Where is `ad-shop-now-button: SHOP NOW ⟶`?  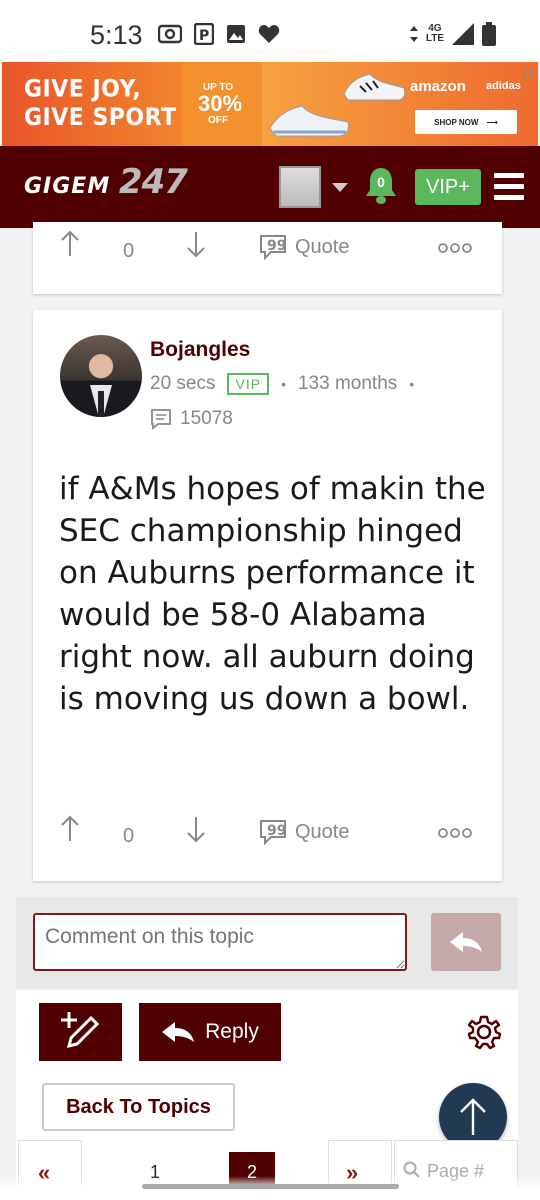 ad-shop-now-button: SHOP NOW ⟶ is located at coordinates (466, 122).